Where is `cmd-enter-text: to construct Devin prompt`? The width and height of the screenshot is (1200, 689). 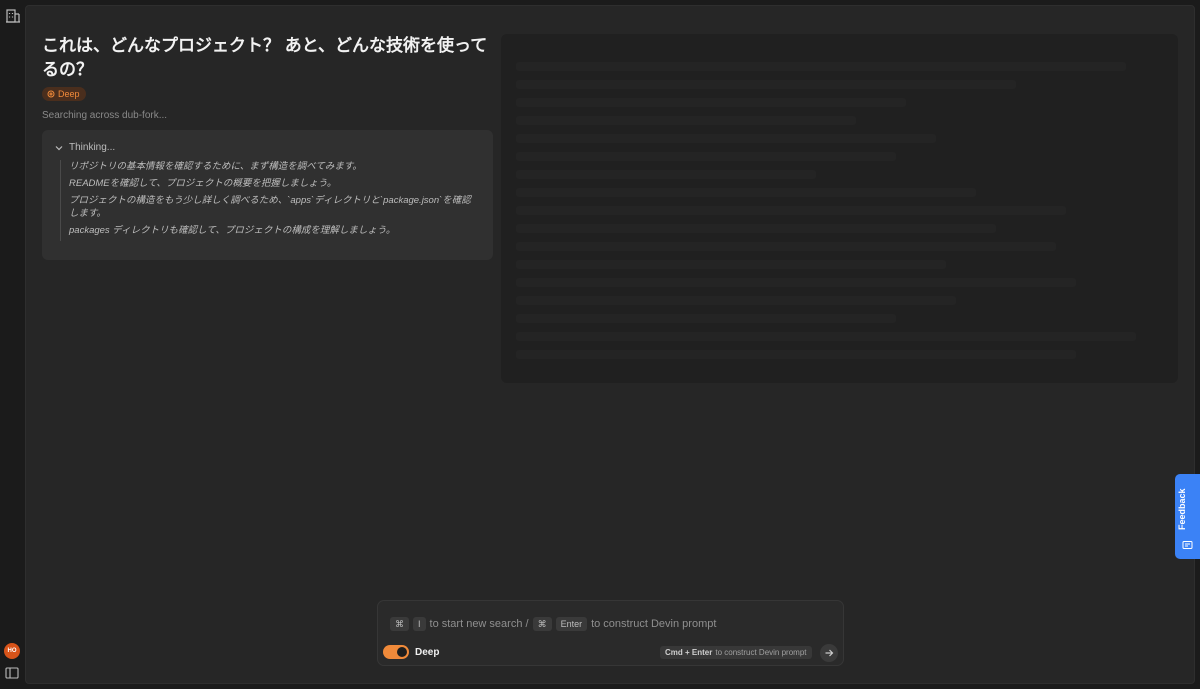 cmd-enter-text: to construct Devin prompt is located at coordinates (761, 652).